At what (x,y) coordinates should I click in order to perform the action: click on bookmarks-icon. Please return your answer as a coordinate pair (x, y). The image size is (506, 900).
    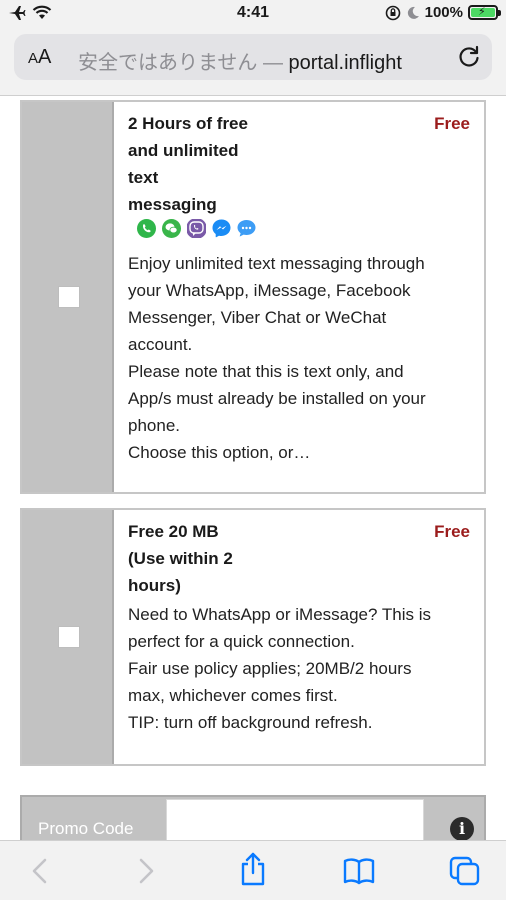
    Looking at the image, I should click on (359, 871).